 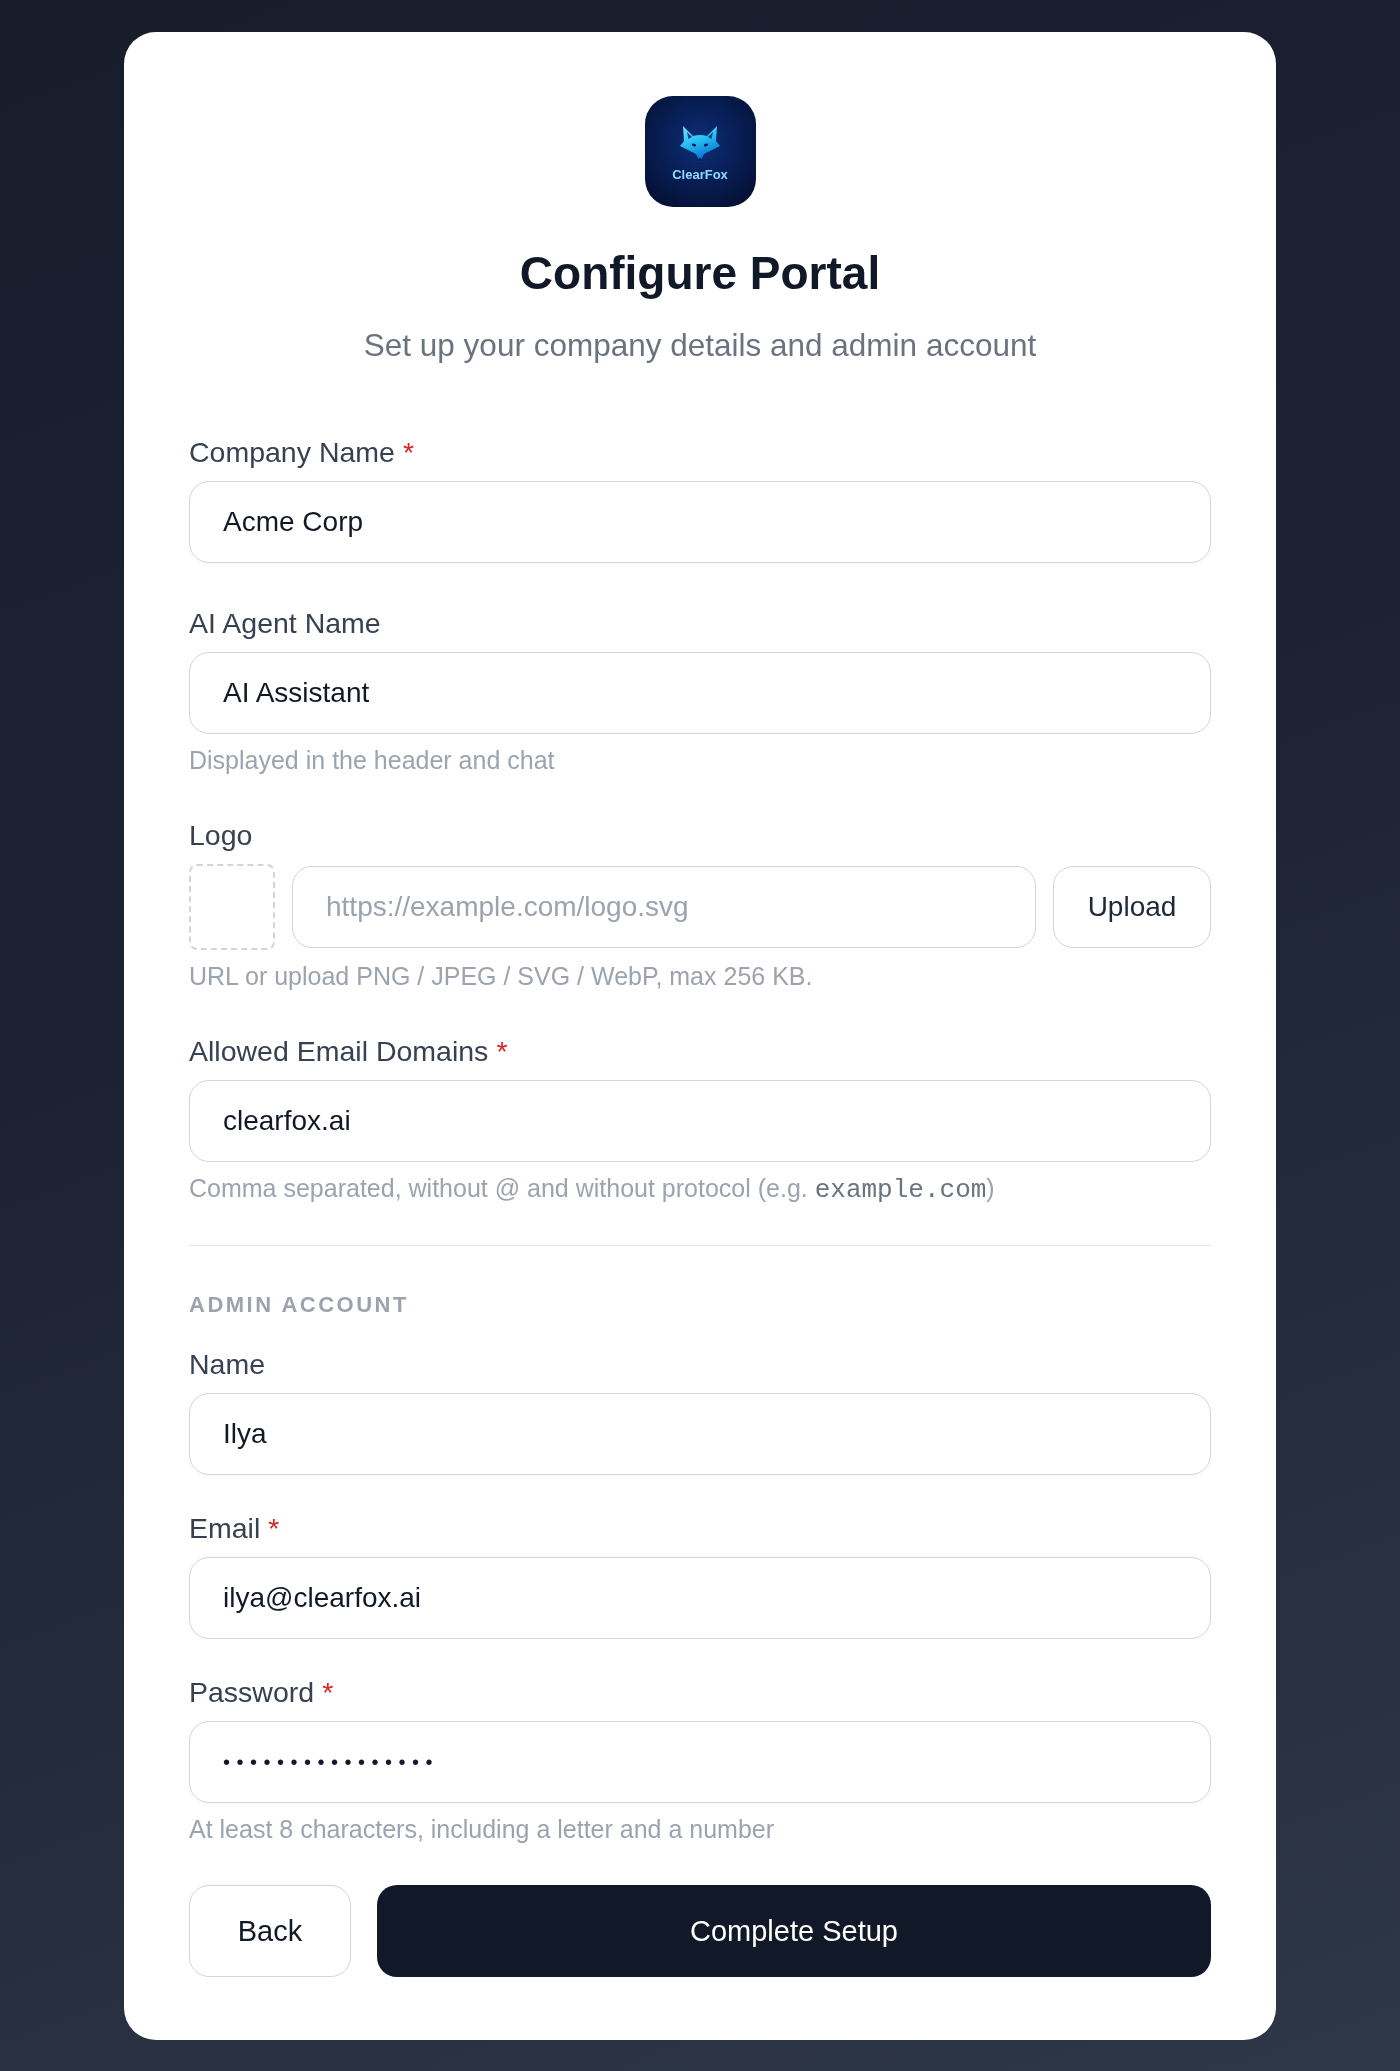 What do you see at coordinates (700, 345) in the screenshot?
I see `page-subtitle: Set up your company details and admin account` at bounding box center [700, 345].